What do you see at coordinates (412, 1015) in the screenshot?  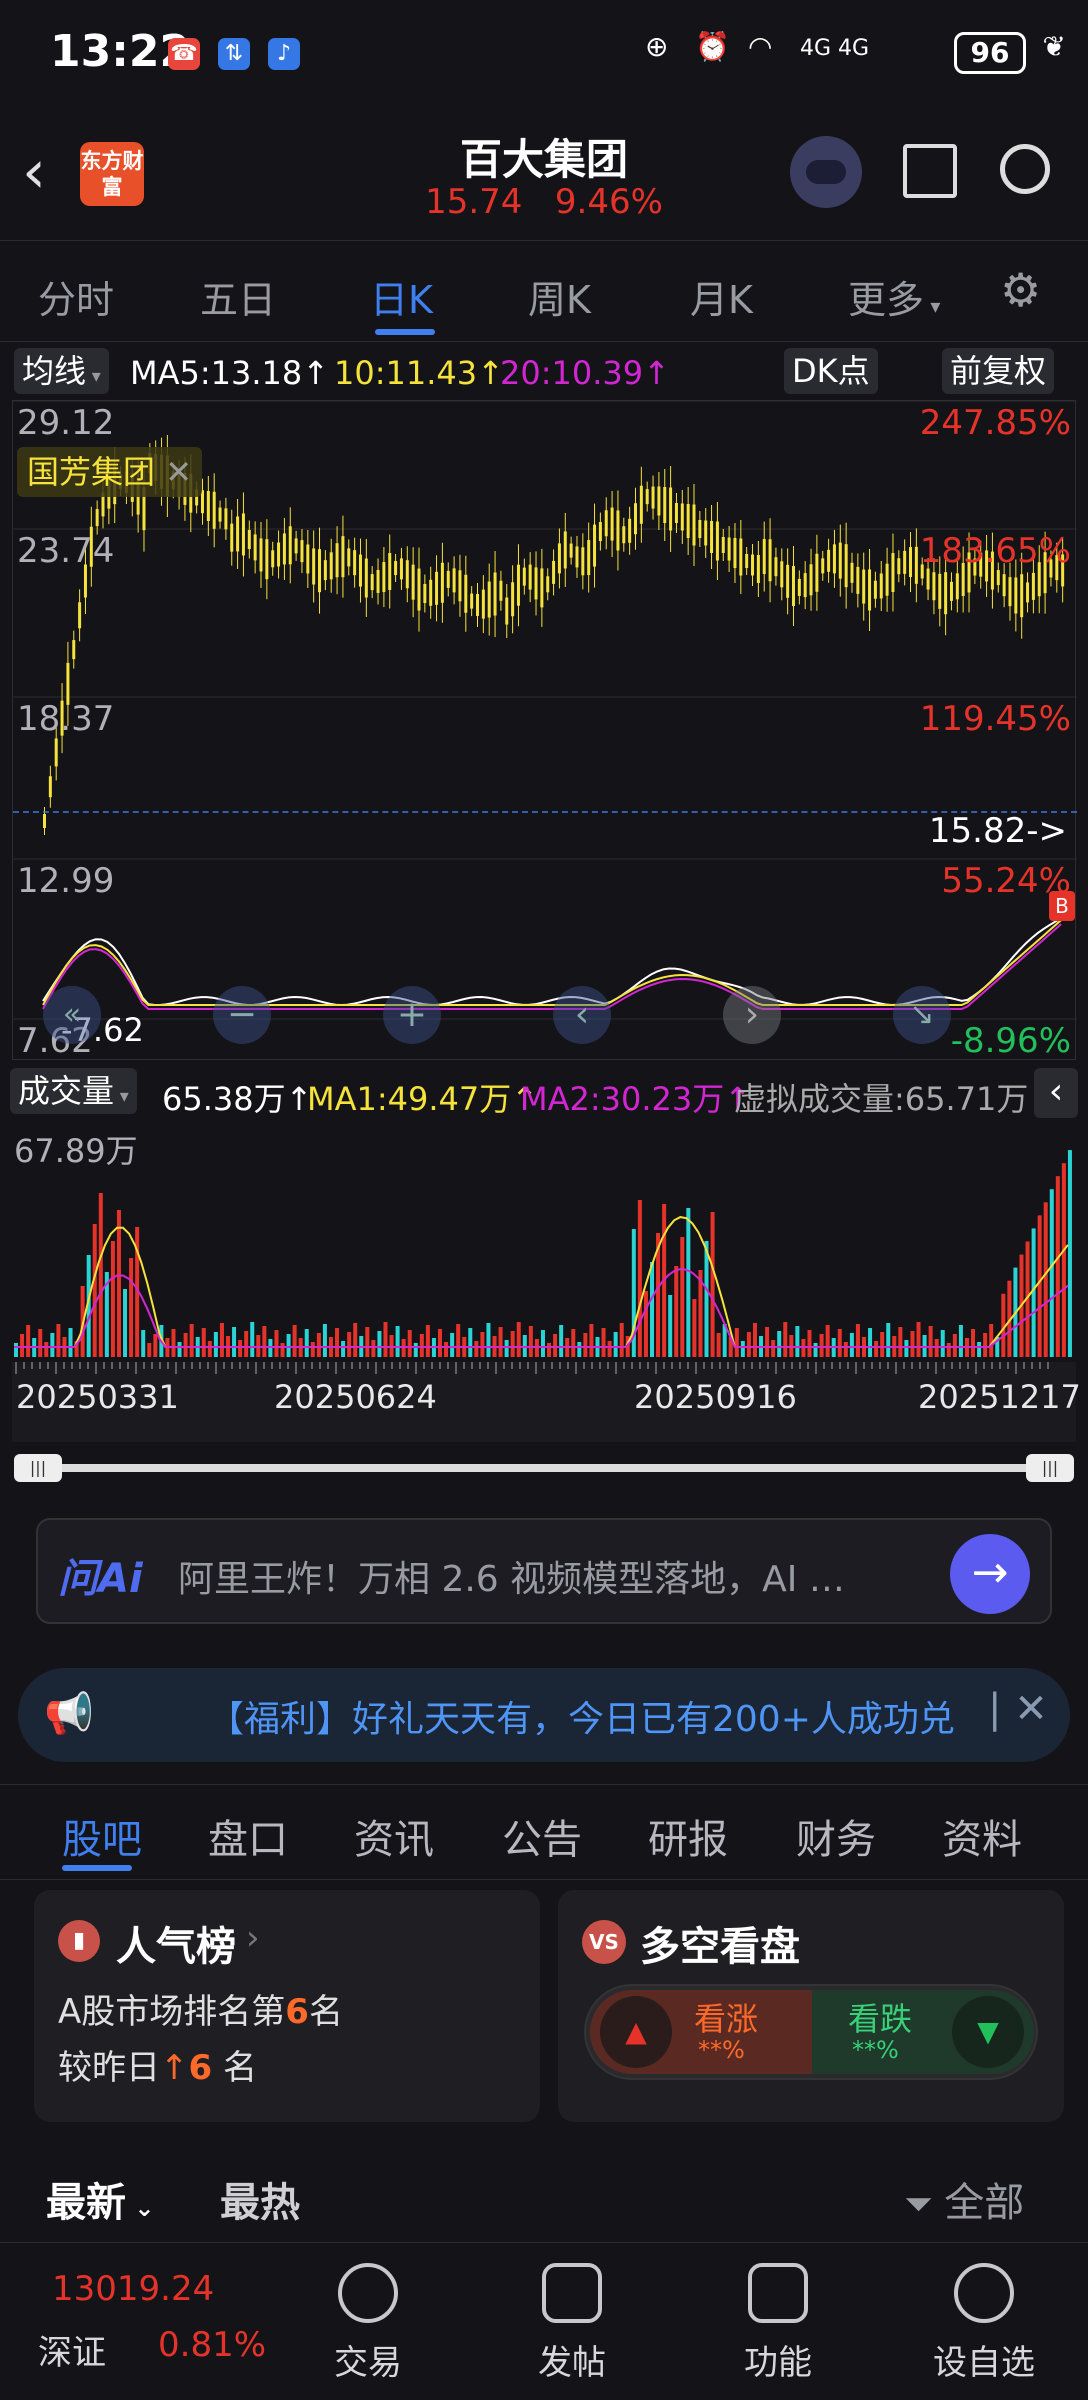 I see `plus-icon: +` at bounding box center [412, 1015].